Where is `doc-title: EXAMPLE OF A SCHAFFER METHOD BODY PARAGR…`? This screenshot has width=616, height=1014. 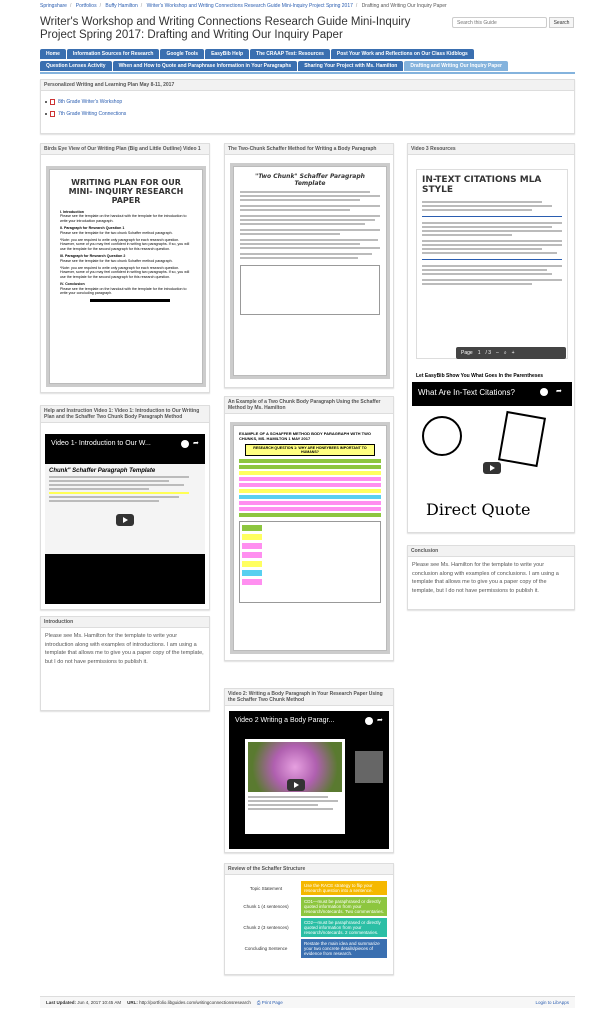 doc-title: EXAMPLE OF A SCHAFFER METHOD BODY PARAGR… is located at coordinates (305, 436).